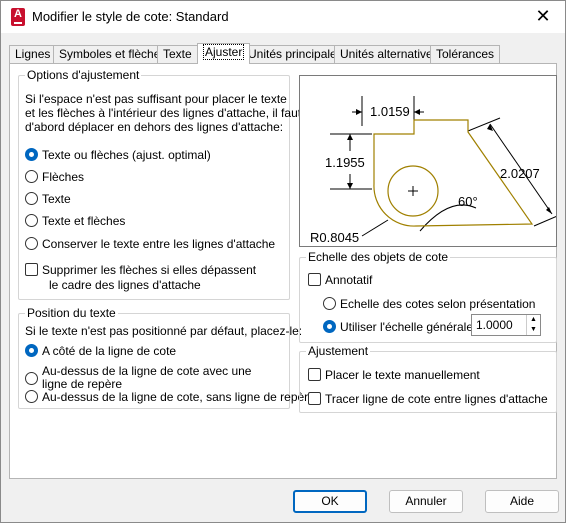 The height and width of the screenshot is (523, 566). What do you see at coordinates (56, 199) in the screenshot?
I see `radio-label: Texte` at bounding box center [56, 199].